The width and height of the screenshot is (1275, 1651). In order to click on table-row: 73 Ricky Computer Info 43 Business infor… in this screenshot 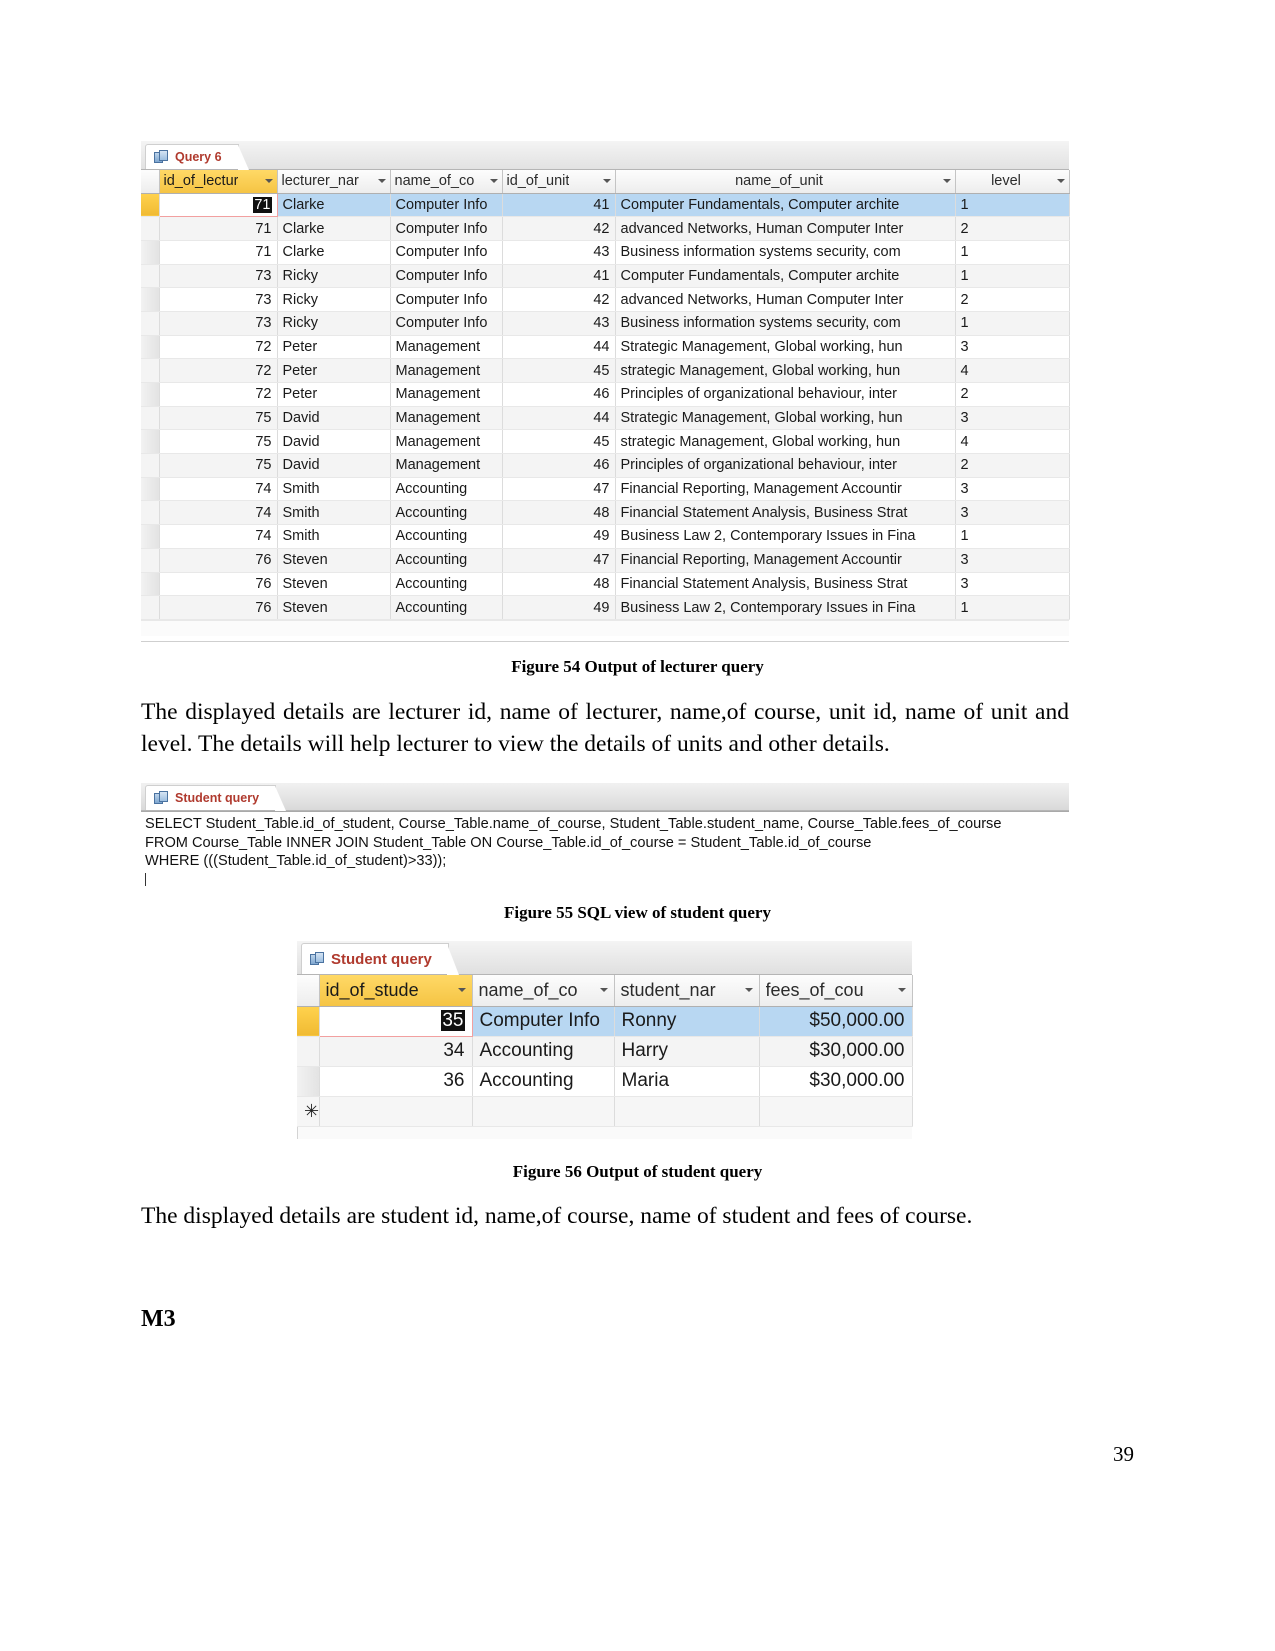, I will do `click(605, 323)`.